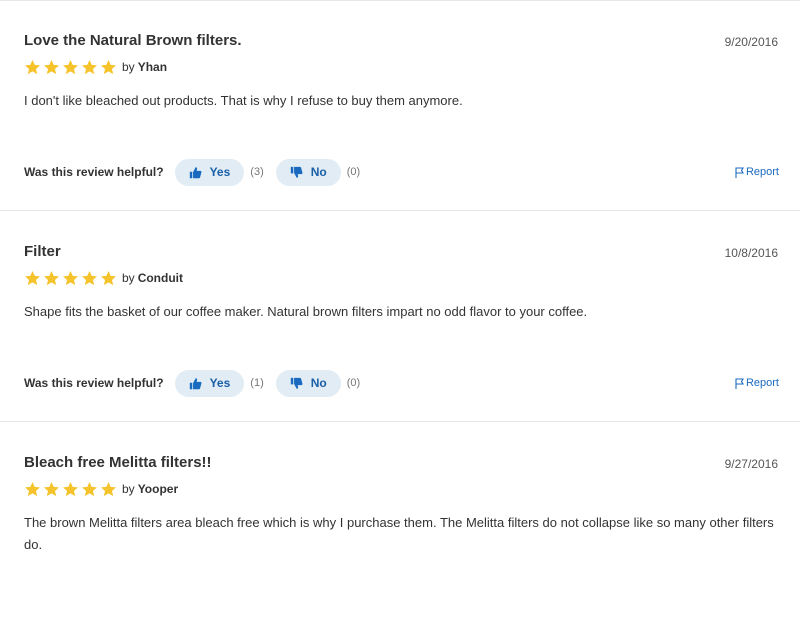  What do you see at coordinates (42, 251) in the screenshot?
I see `review-title: Filter` at bounding box center [42, 251].